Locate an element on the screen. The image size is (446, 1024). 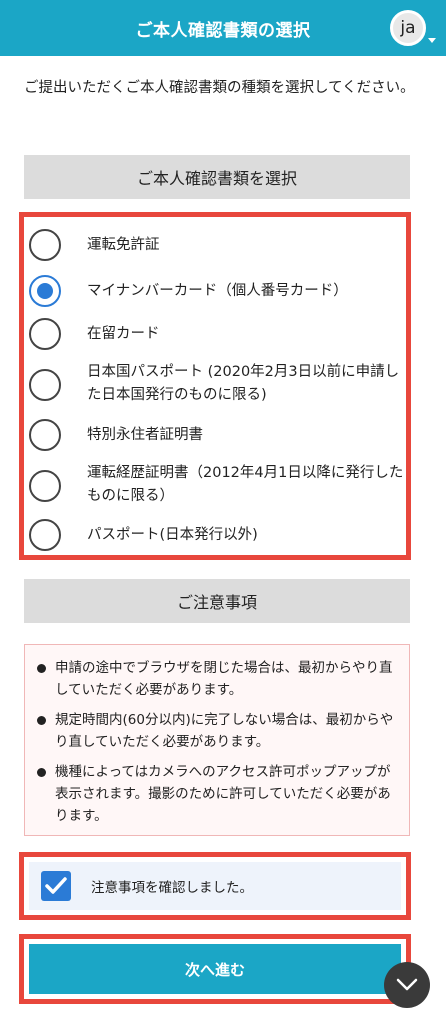
radio-option-foreign-passport: パスポート(日本発行以外) is located at coordinates (215, 535).